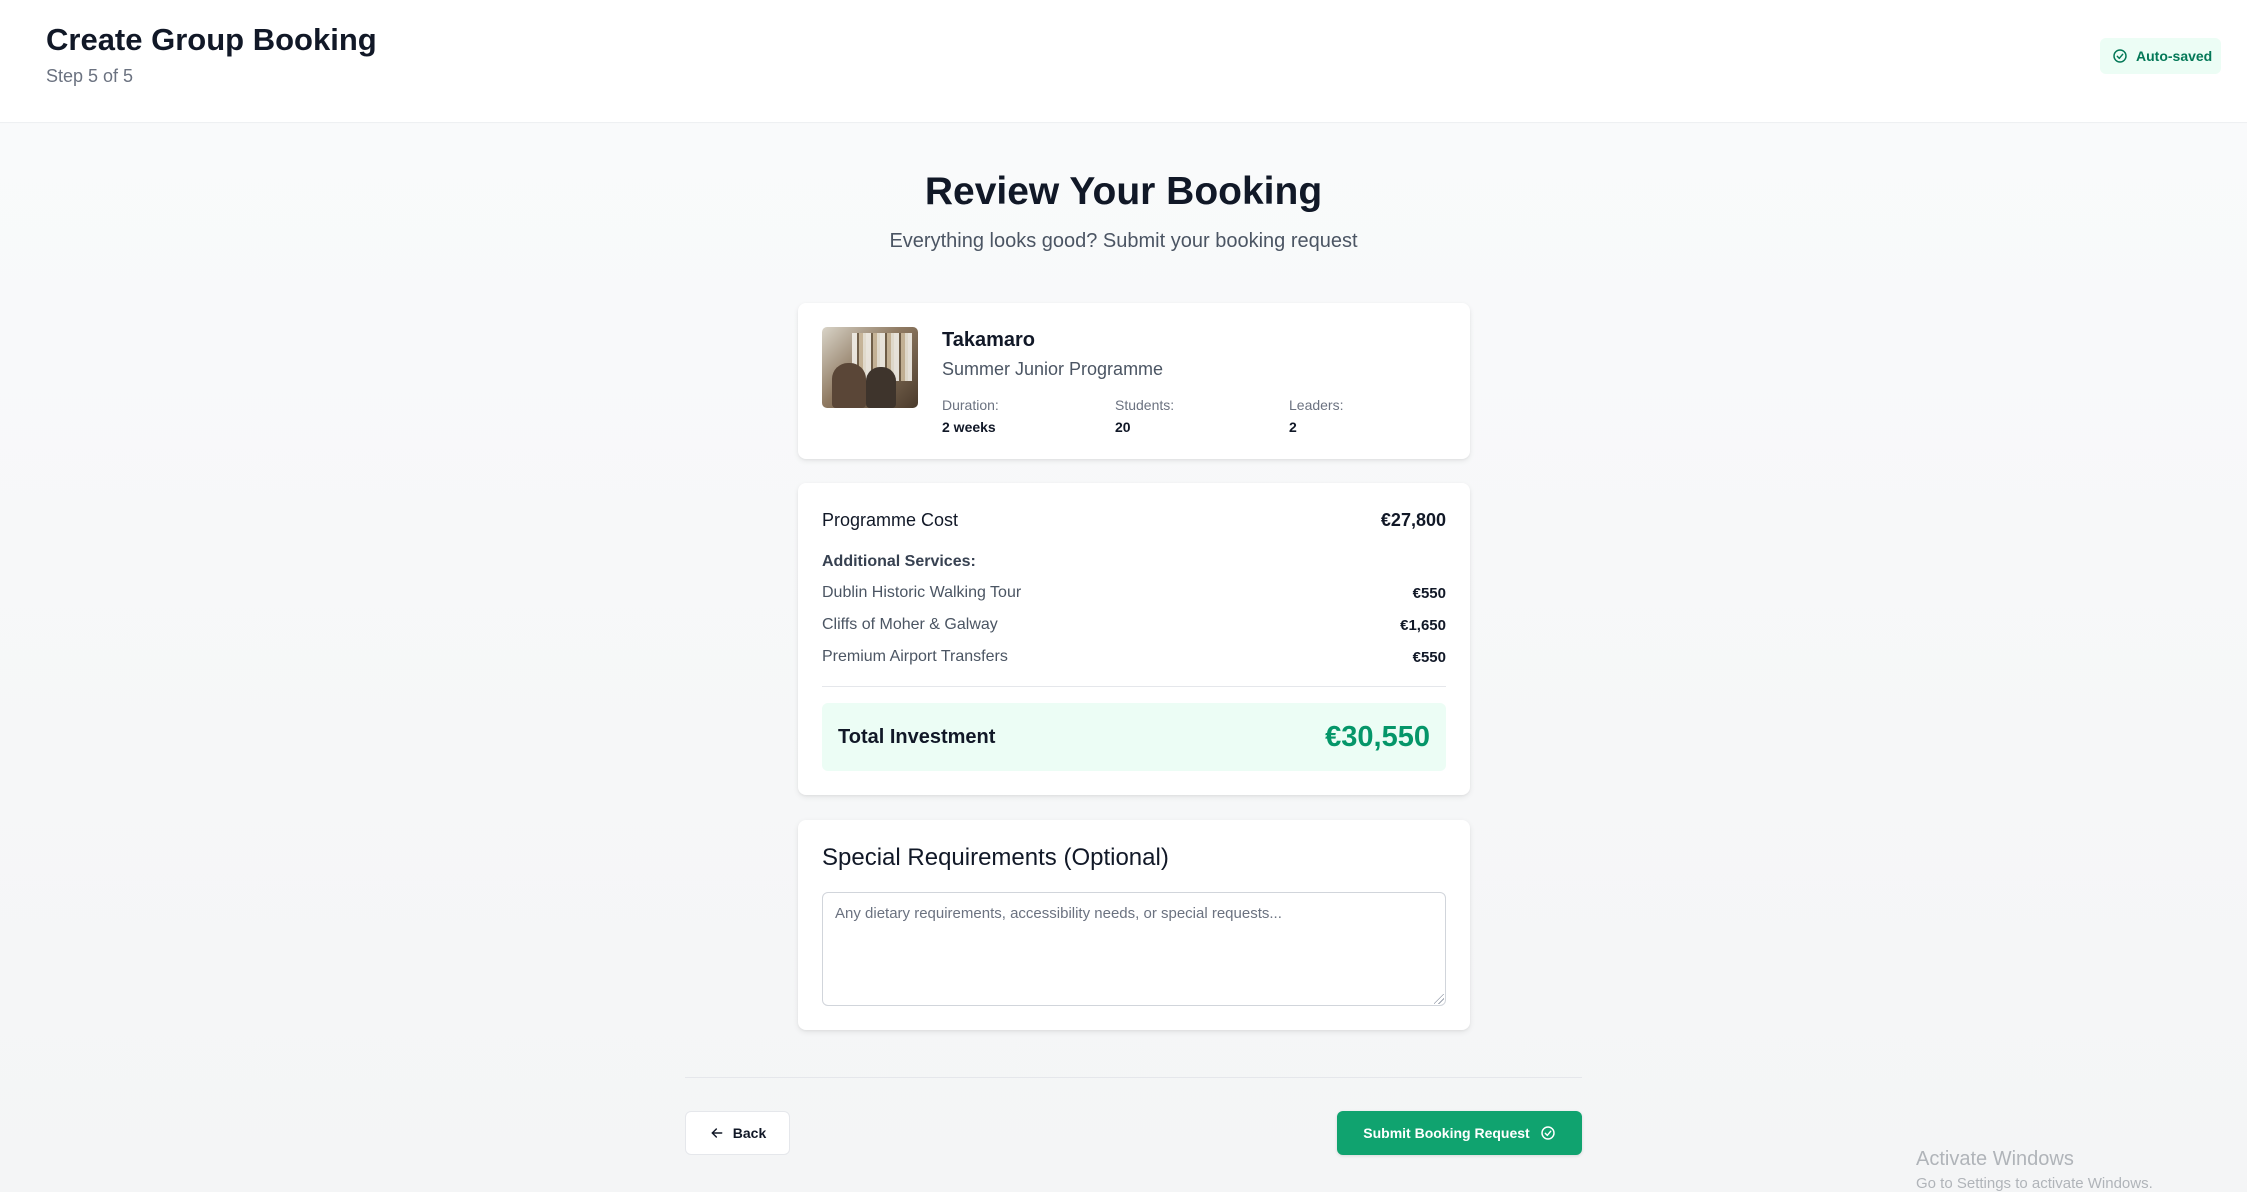  What do you see at coordinates (1439, 999) in the screenshot?
I see `resize-handle-icon` at bounding box center [1439, 999].